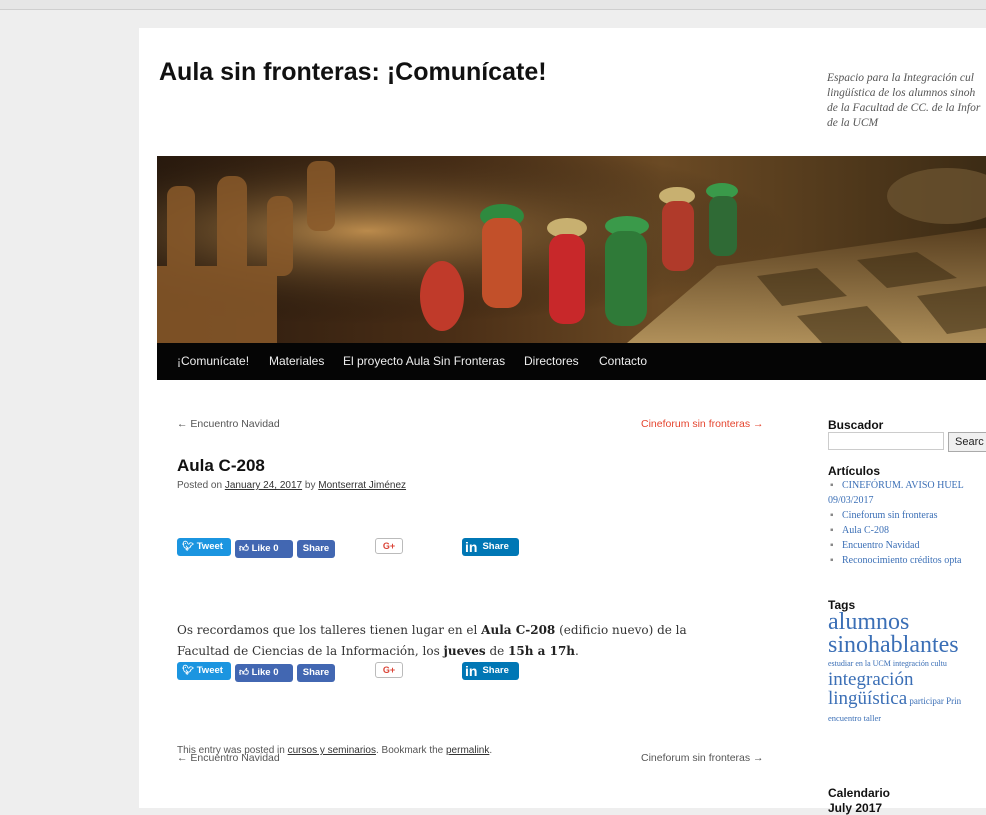  I want to click on body-text: de, so click(497, 651).